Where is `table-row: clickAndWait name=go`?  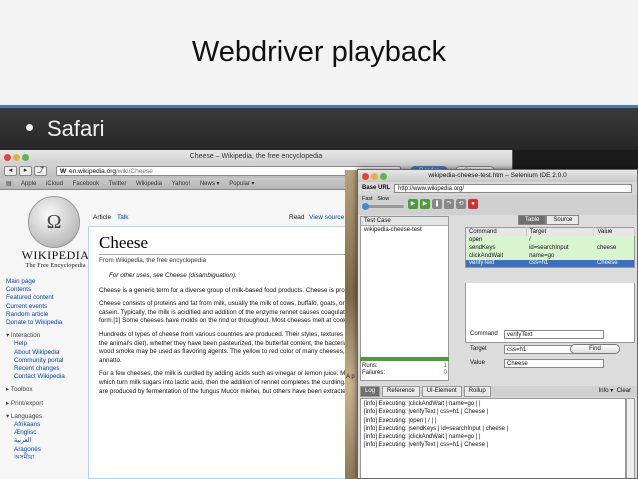
table-row: clickAndWait name=go is located at coordinates (550, 255).